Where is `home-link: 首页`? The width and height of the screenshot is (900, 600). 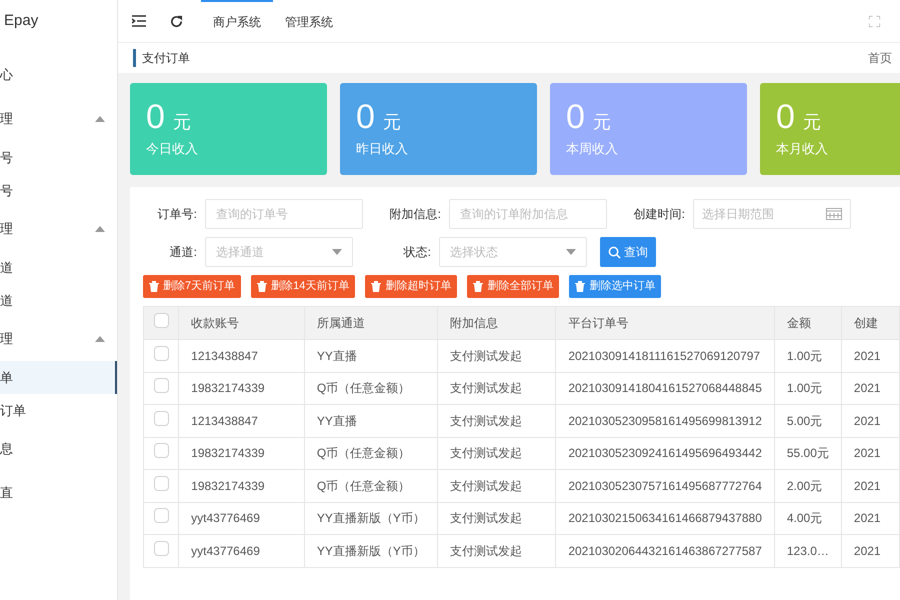 home-link: 首页 is located at coordinates (880, 58).